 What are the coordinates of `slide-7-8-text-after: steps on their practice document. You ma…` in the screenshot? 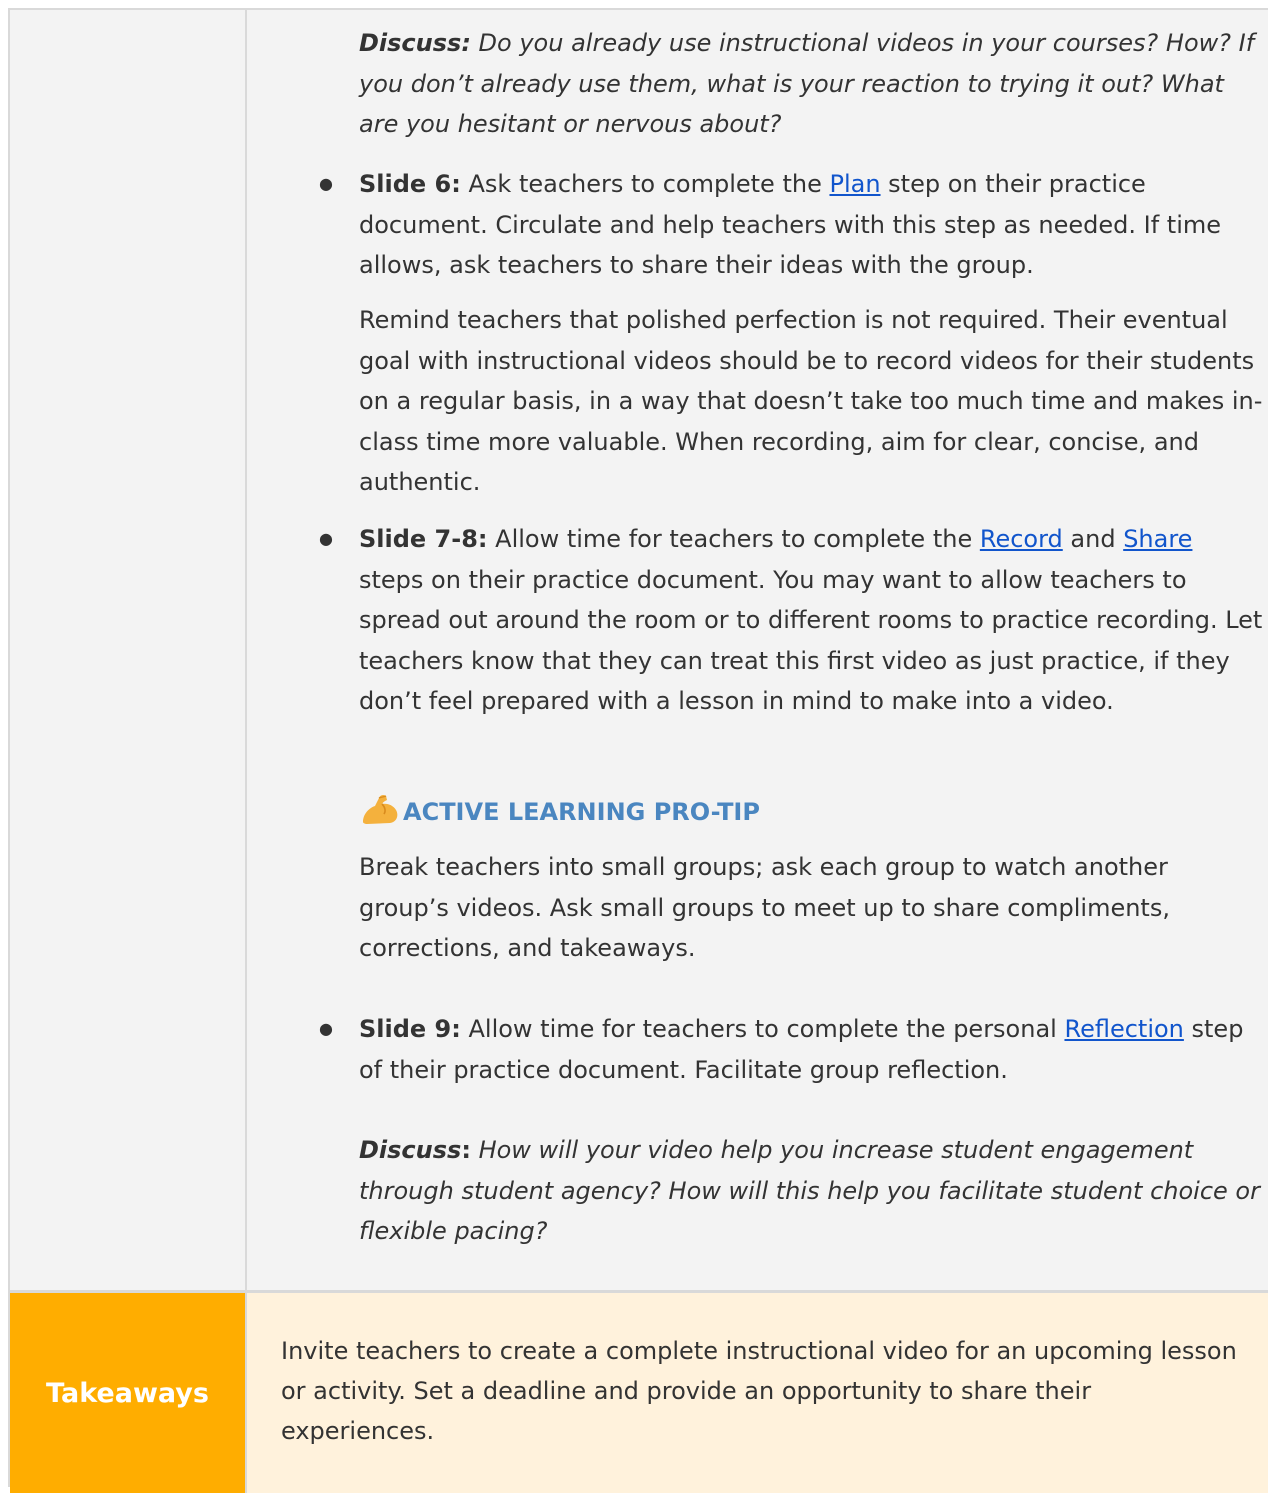 It's located at (811, 640).